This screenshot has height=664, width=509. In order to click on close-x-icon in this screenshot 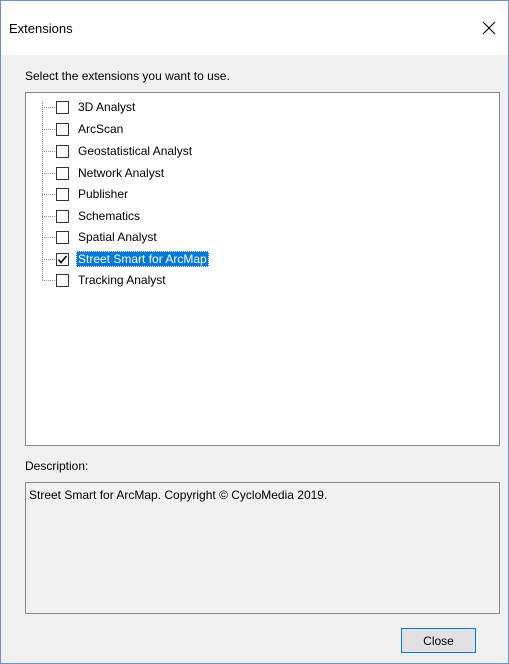, I will do `click(489, 28)`.